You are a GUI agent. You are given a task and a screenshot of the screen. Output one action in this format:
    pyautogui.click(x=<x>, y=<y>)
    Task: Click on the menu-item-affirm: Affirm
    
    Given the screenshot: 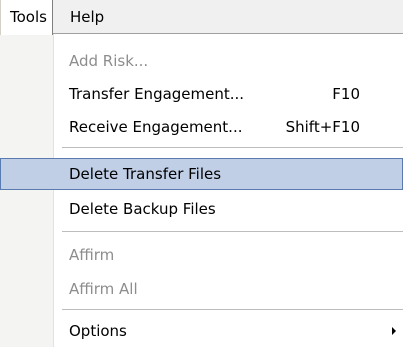 What is the action you would take?
    pyautogui.click(x=201, y=255)
    